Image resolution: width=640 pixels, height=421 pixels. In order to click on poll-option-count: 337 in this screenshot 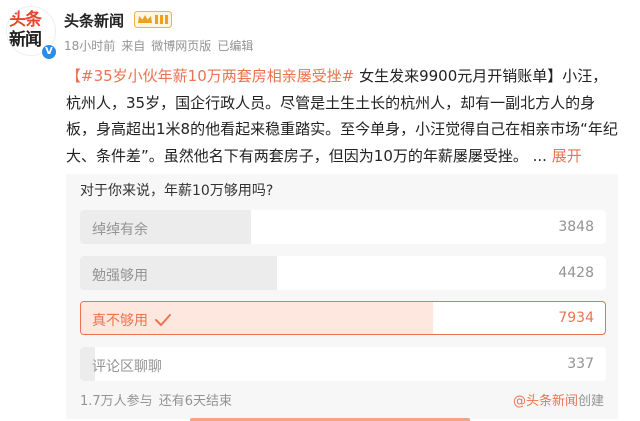, I will do `click(580, 364)`.